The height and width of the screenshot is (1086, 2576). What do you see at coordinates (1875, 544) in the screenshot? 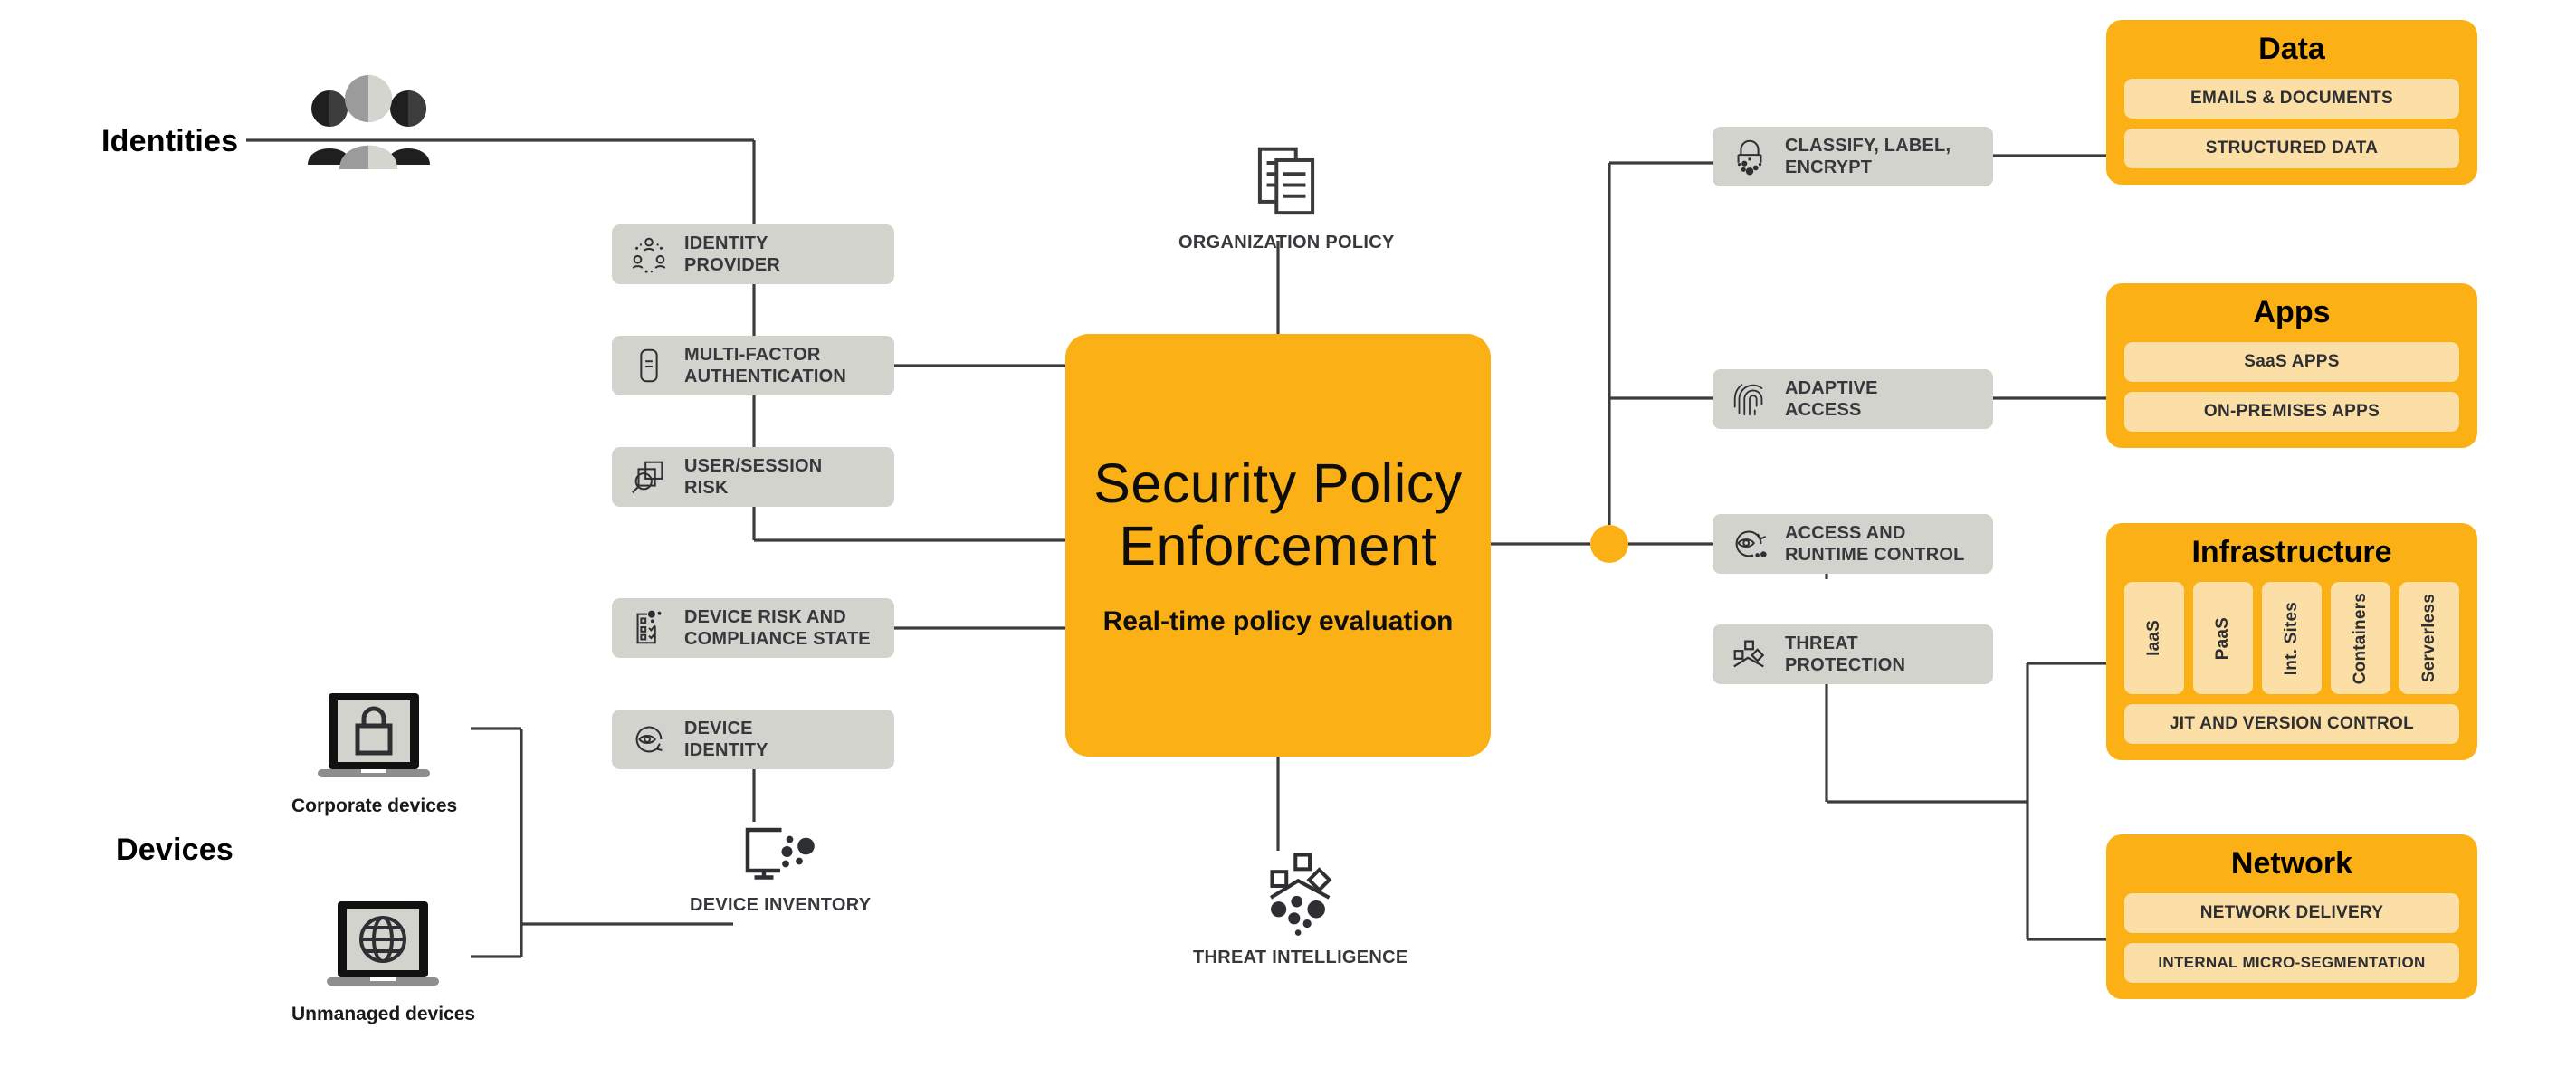
I see `control-label: ACCESS AND RUNTIME CONTROL` at bounding box center [1875, 544].